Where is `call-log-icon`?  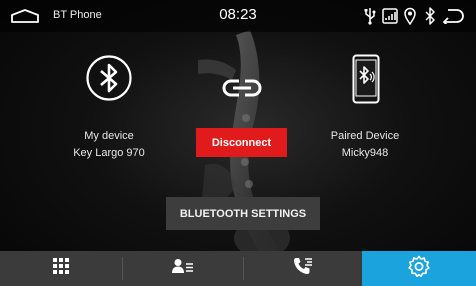 call-log-icon is located at coordinates (303, 268).